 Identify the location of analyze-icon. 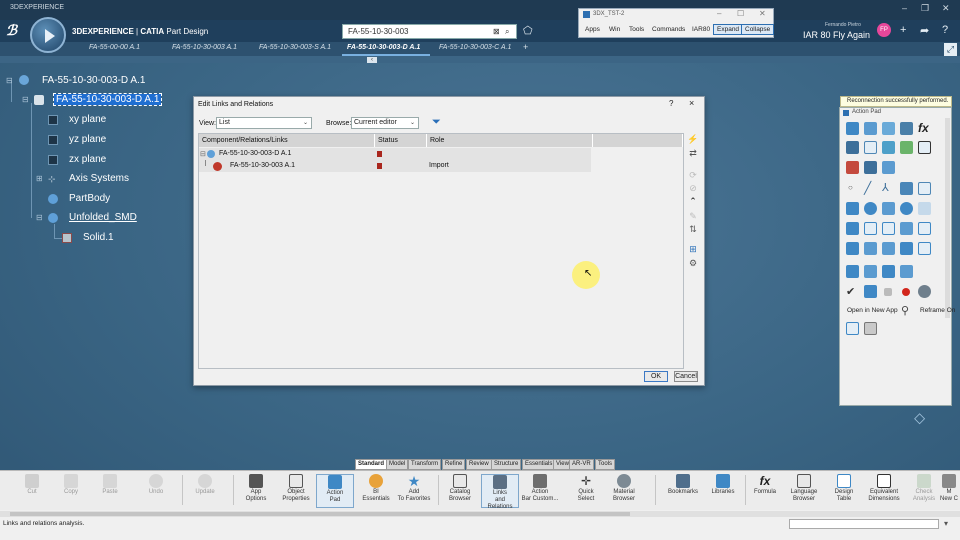
(870, 147).